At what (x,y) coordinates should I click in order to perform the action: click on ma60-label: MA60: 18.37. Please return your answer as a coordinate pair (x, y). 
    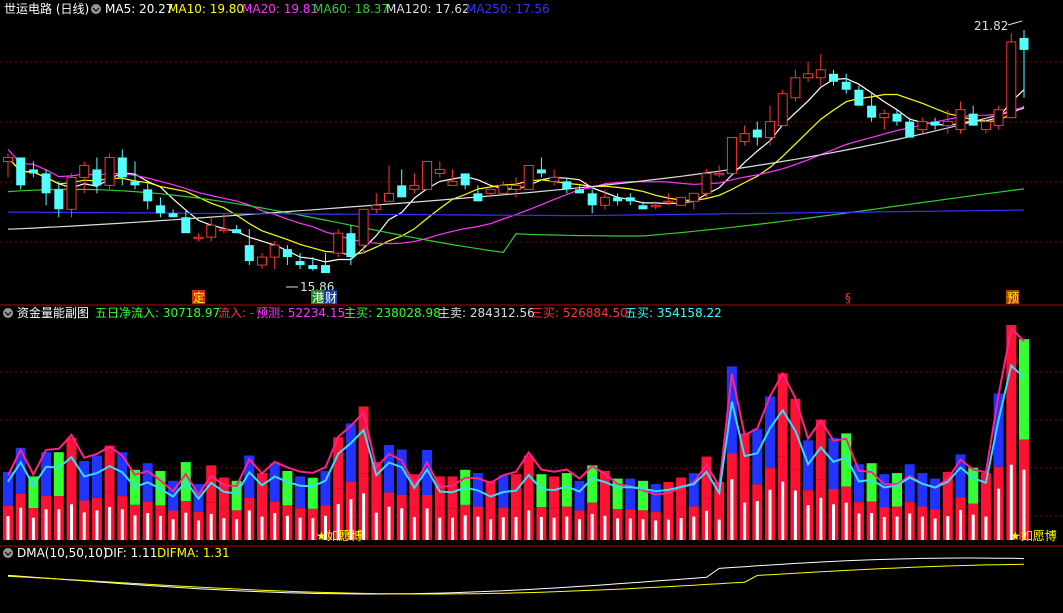
    Looking at the image, I should click on (351, 9).